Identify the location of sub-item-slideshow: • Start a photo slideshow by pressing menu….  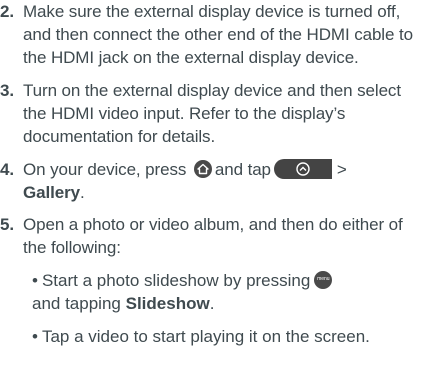
(211, 292).